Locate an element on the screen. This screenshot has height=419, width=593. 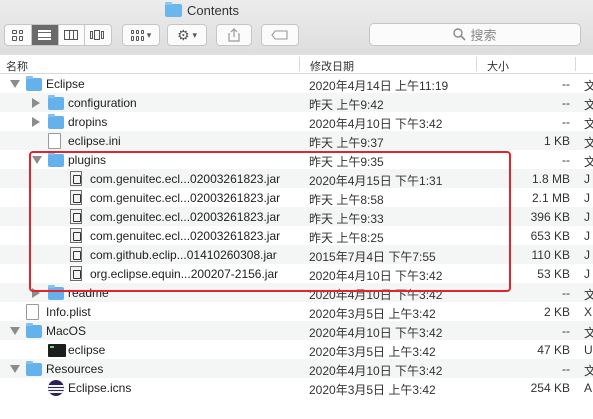
file-name: configuration is located at coordinates (102, 103).